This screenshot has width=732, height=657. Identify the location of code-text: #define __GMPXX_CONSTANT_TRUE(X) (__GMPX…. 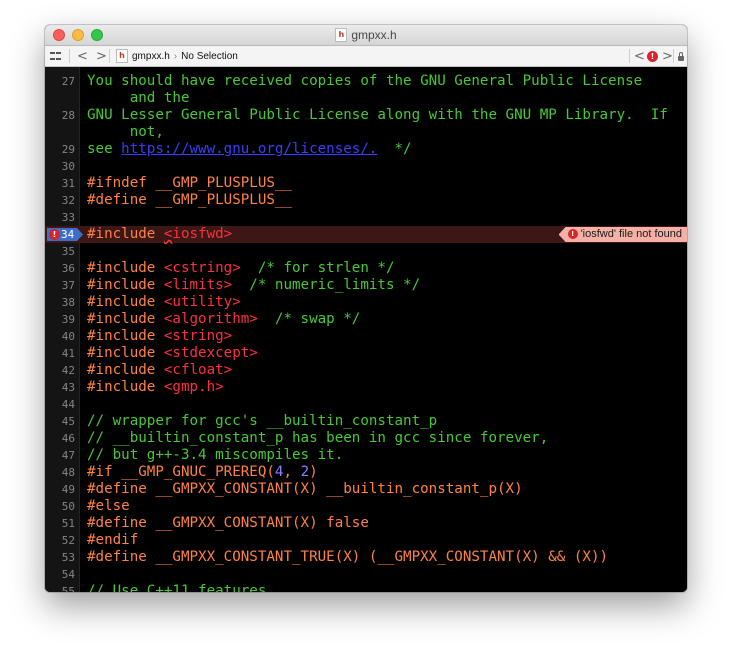
(347, 557).